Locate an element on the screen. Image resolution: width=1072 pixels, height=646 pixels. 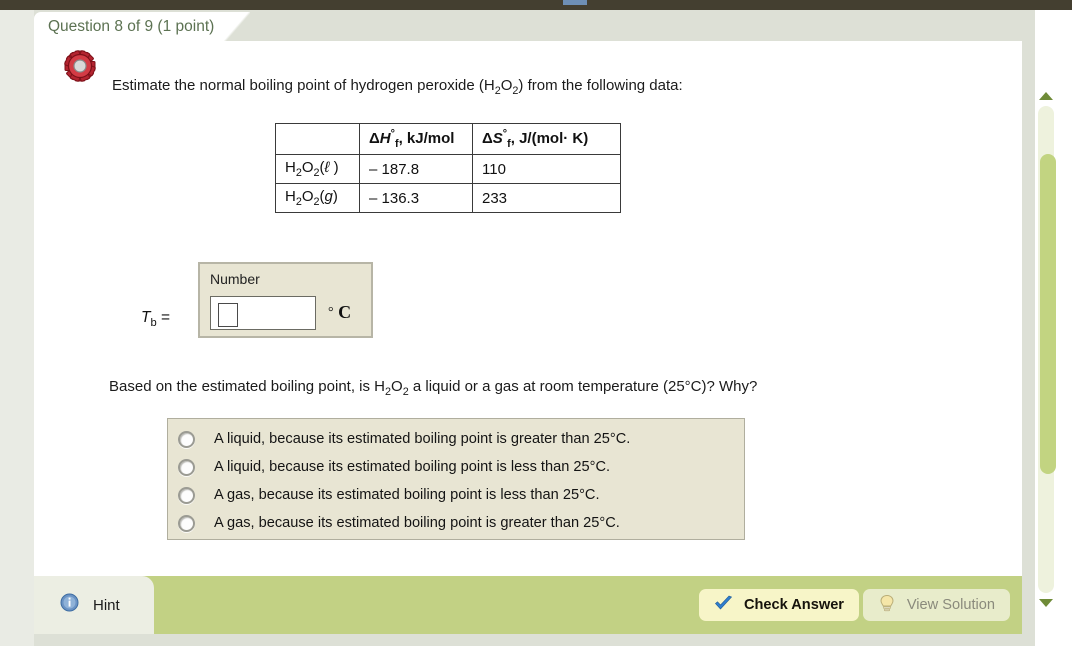
question-tab-label: Question 8 of 9 (1 point) is located at coordinates (131, 26).